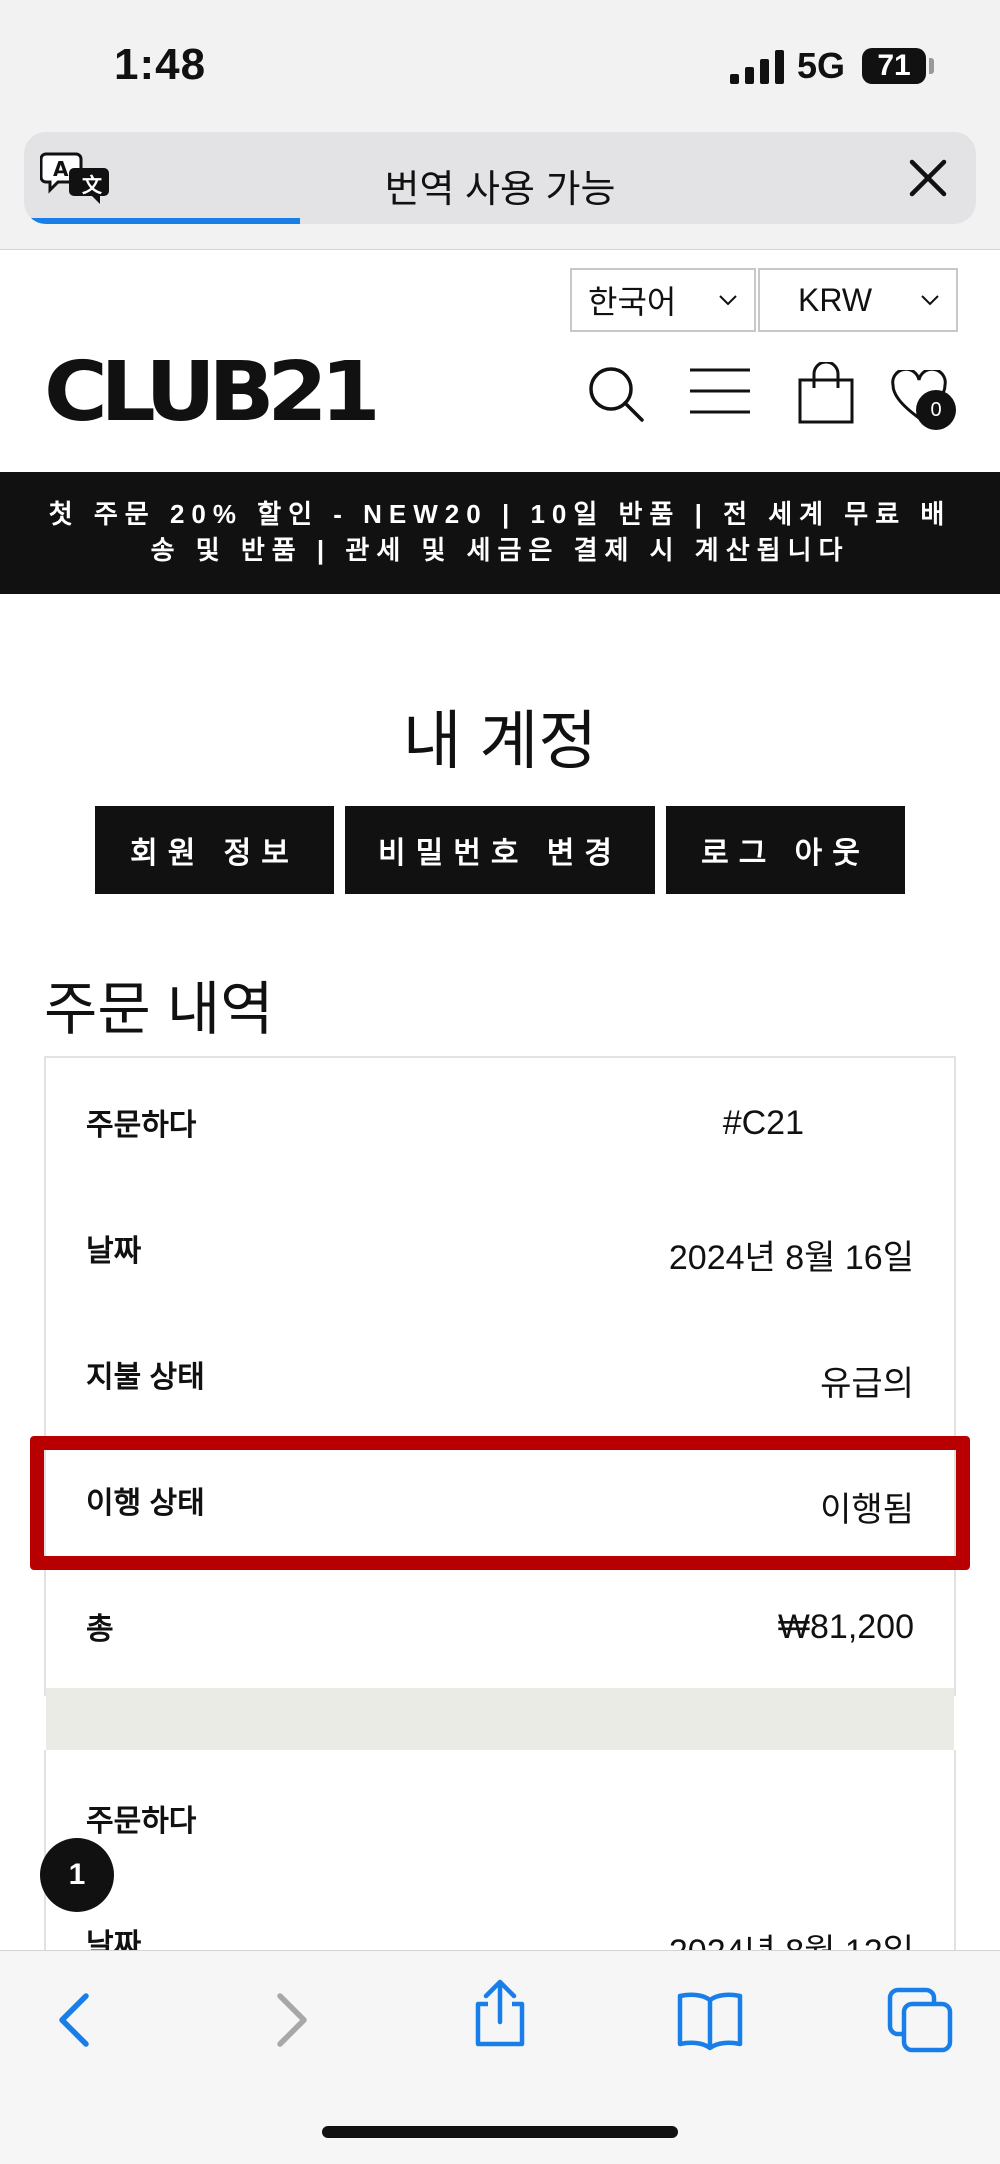 The height and width of the screenshot is (2164, 1000). What do you see at coordinates (162, 221) in the screenshot?
I see `translation-progress-bar` at bounding box center [162, 221].